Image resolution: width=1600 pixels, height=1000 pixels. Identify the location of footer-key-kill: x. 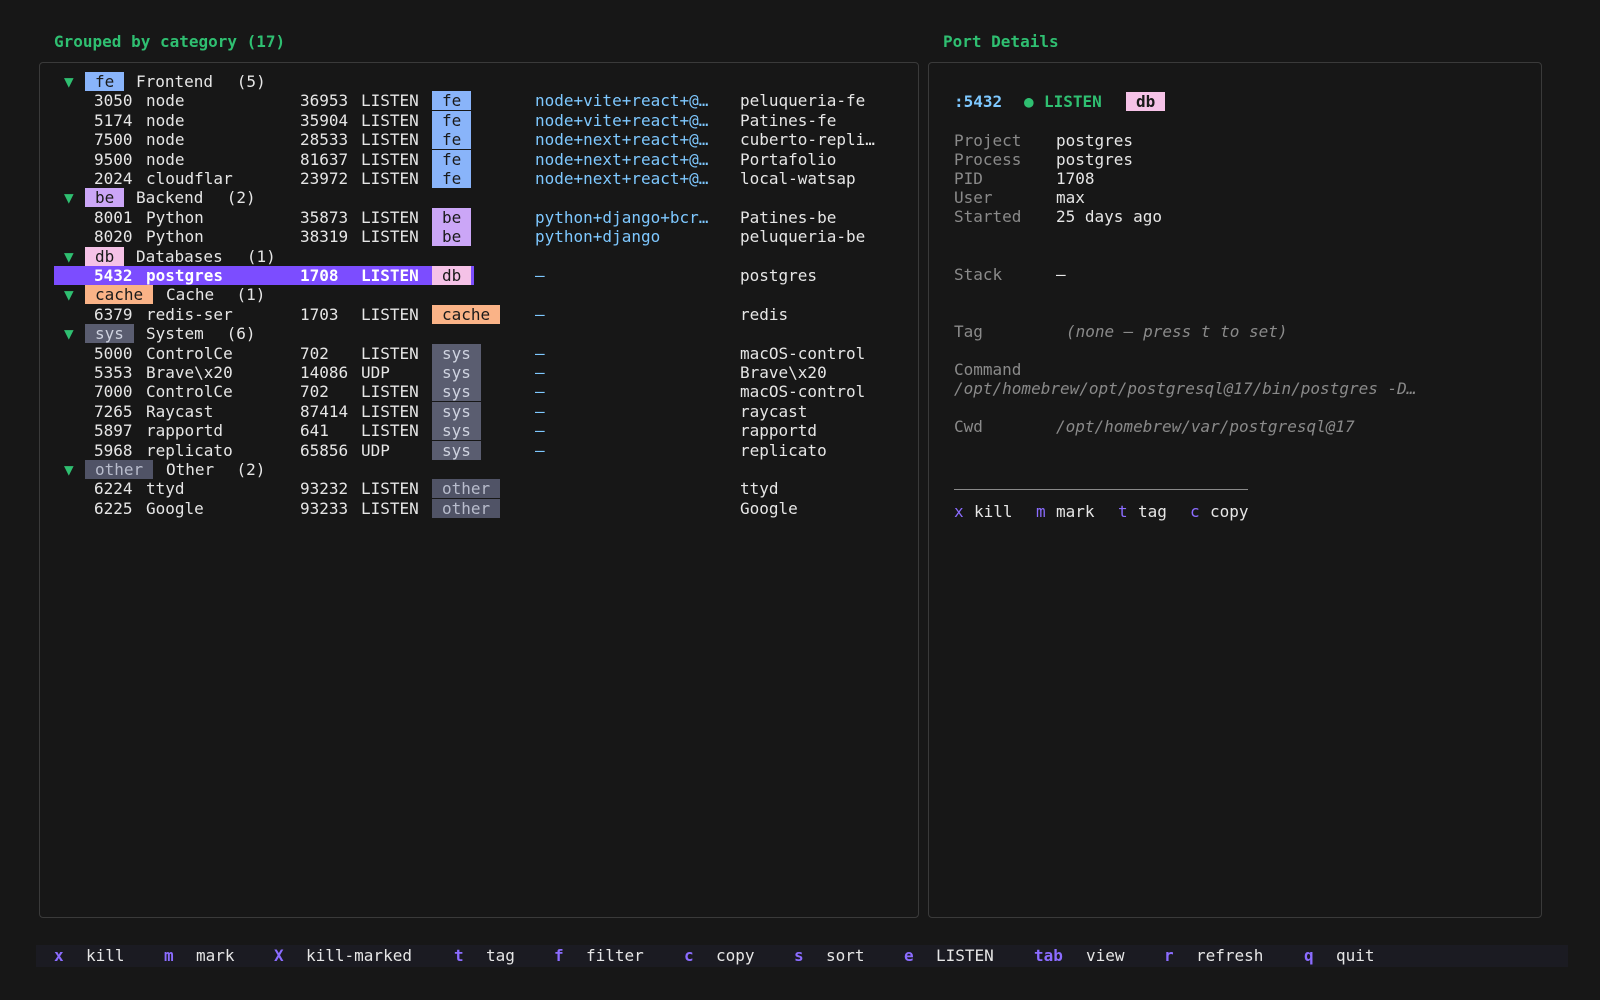
(59, 956).